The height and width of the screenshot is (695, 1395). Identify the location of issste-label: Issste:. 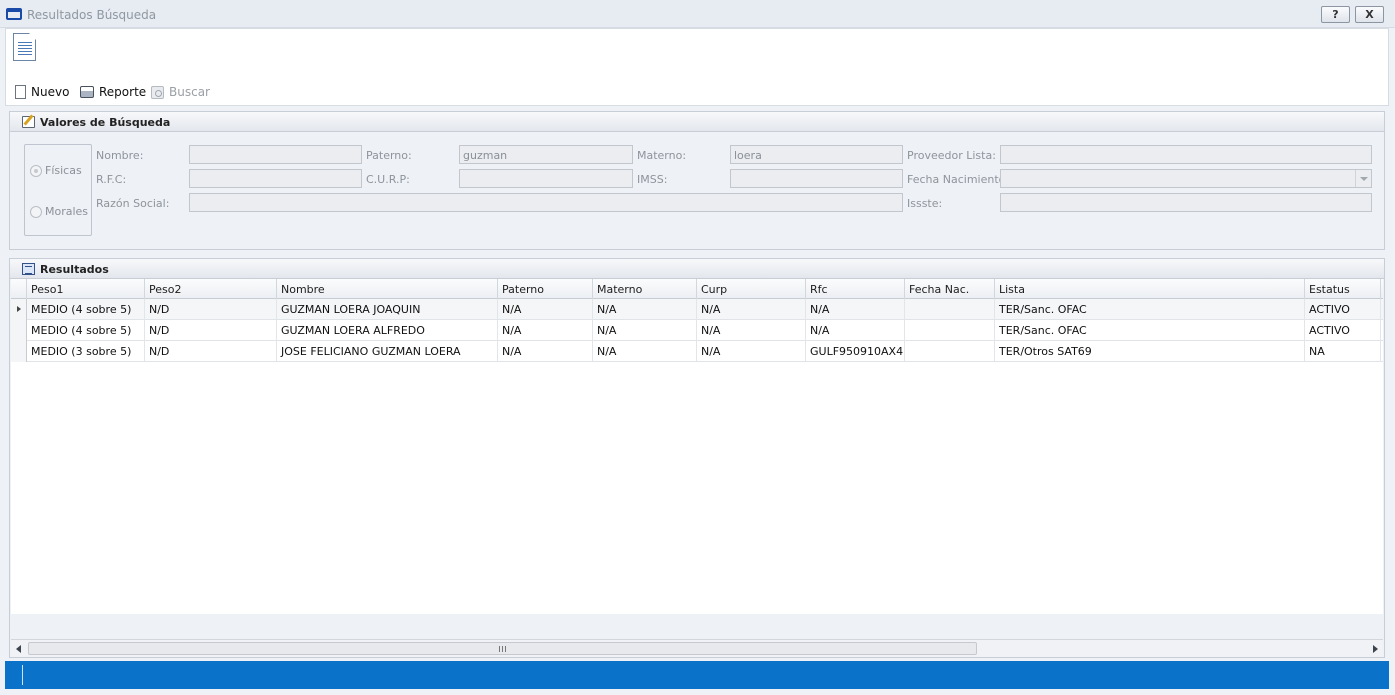
(925, 203).